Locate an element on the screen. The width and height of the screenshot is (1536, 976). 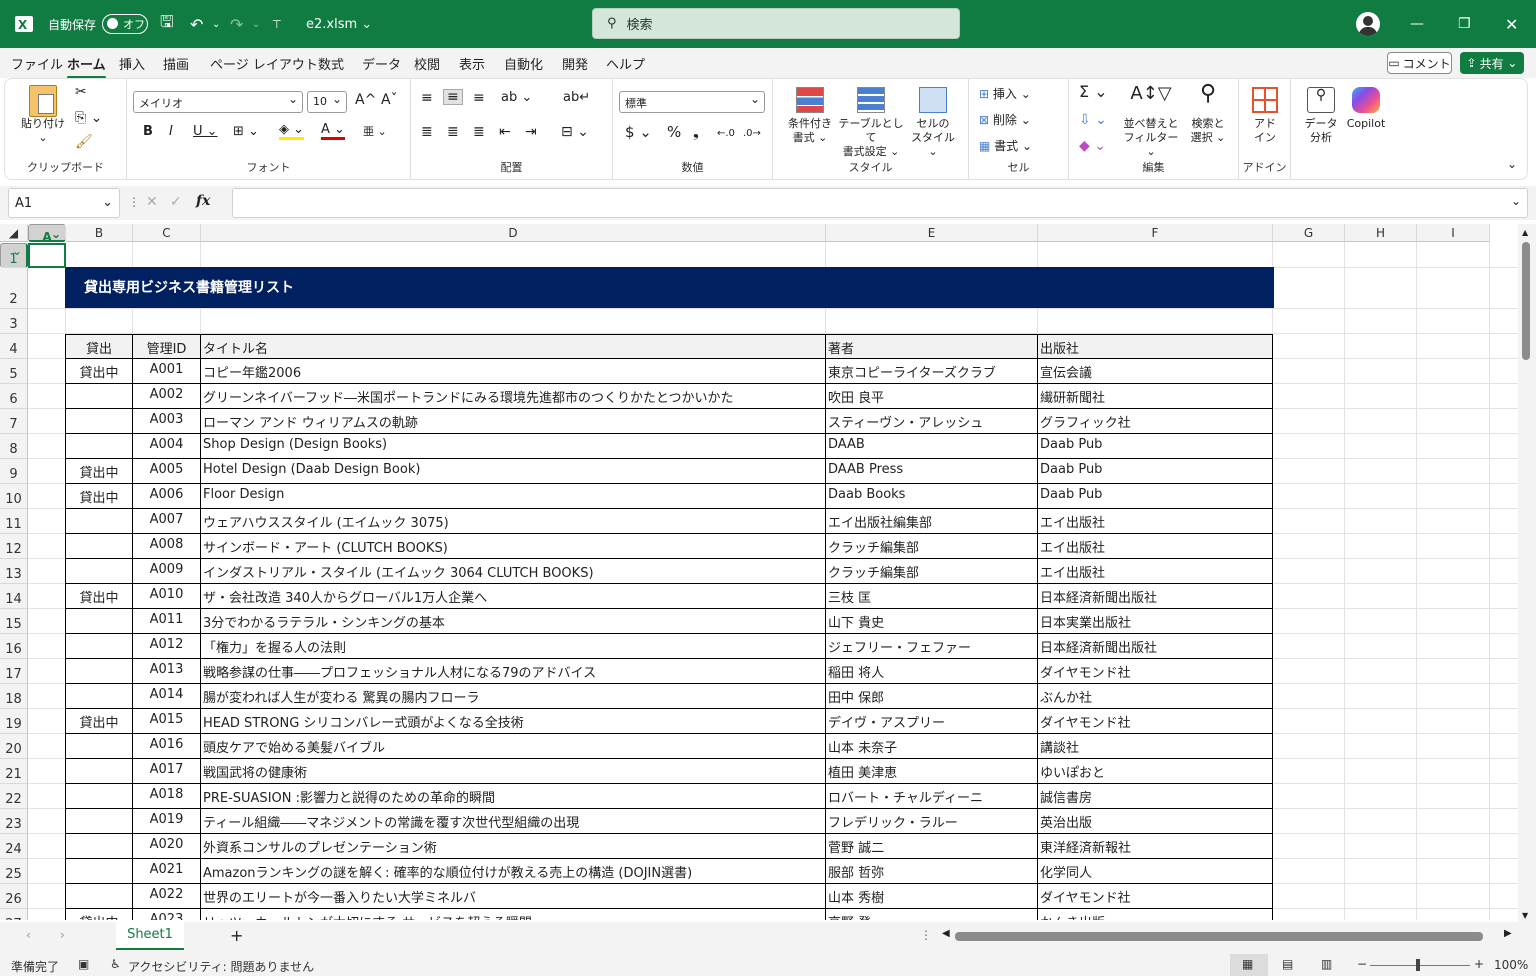
cell-author: 植田 美津恵 is located at coordinates (932, 771).